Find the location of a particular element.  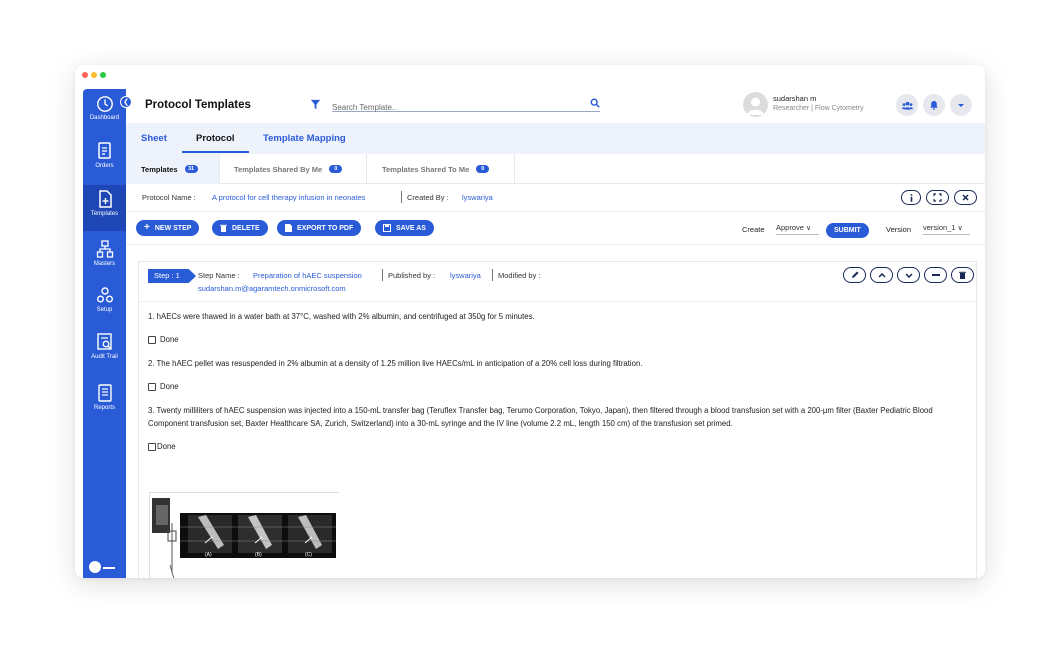

create-status-value: Approve is located at coordinates (790, 227).